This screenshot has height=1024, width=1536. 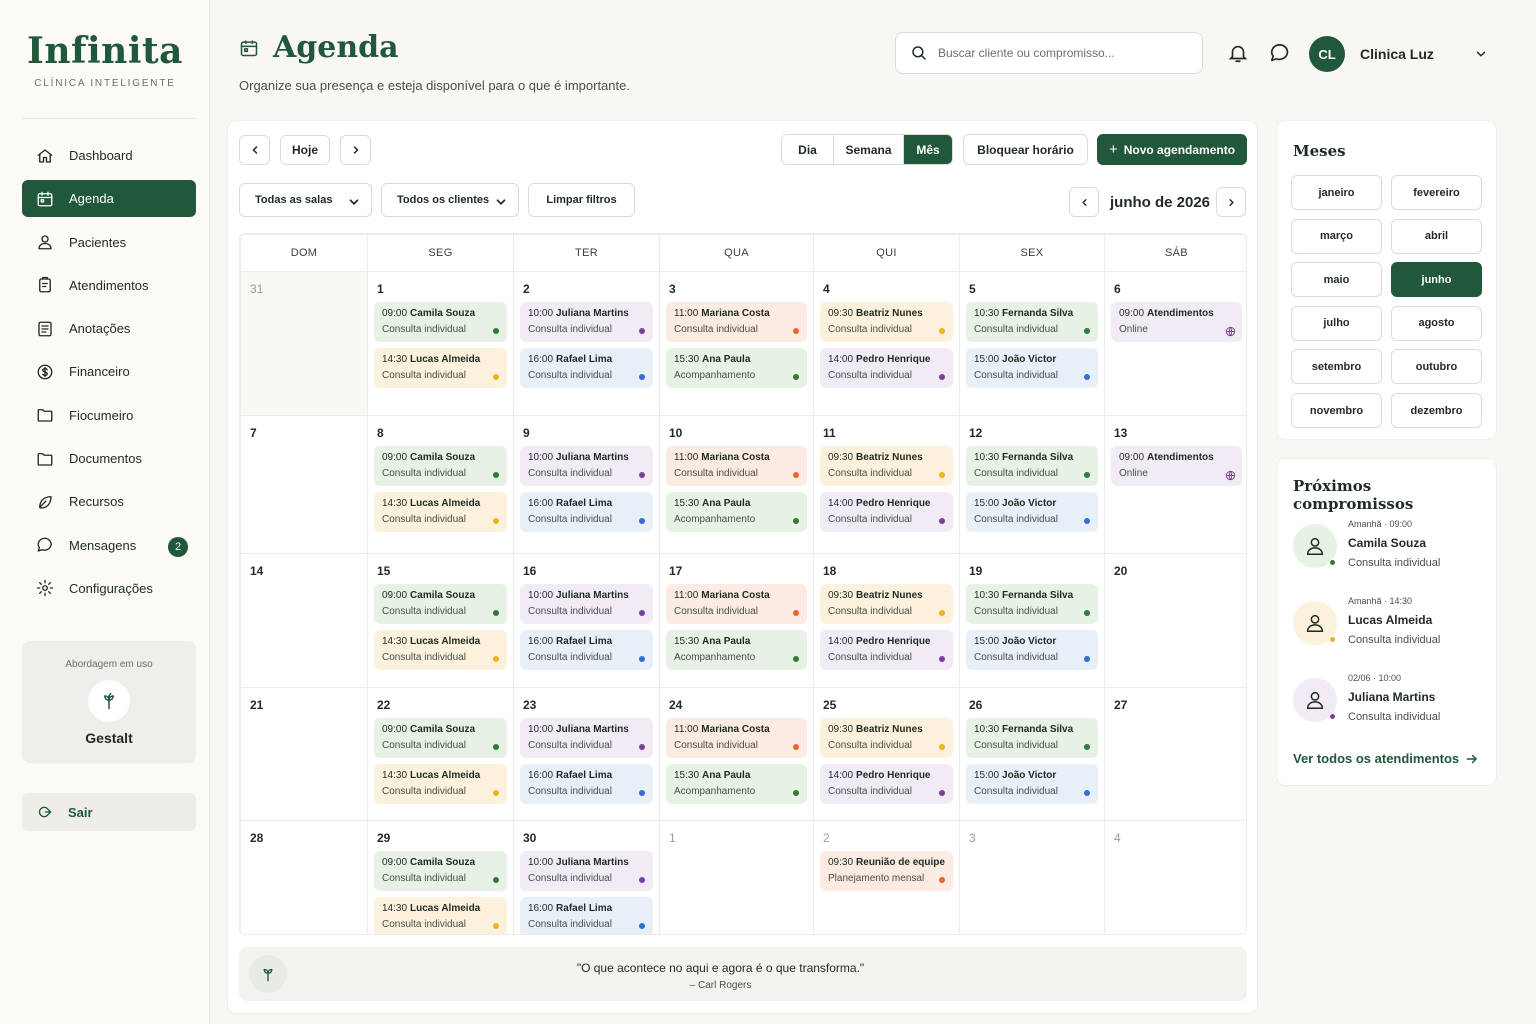 What do you see at coordinates (1032, 877) in the screenshot?
I see `day-cell: 3` at bounding box center [1032, 877].